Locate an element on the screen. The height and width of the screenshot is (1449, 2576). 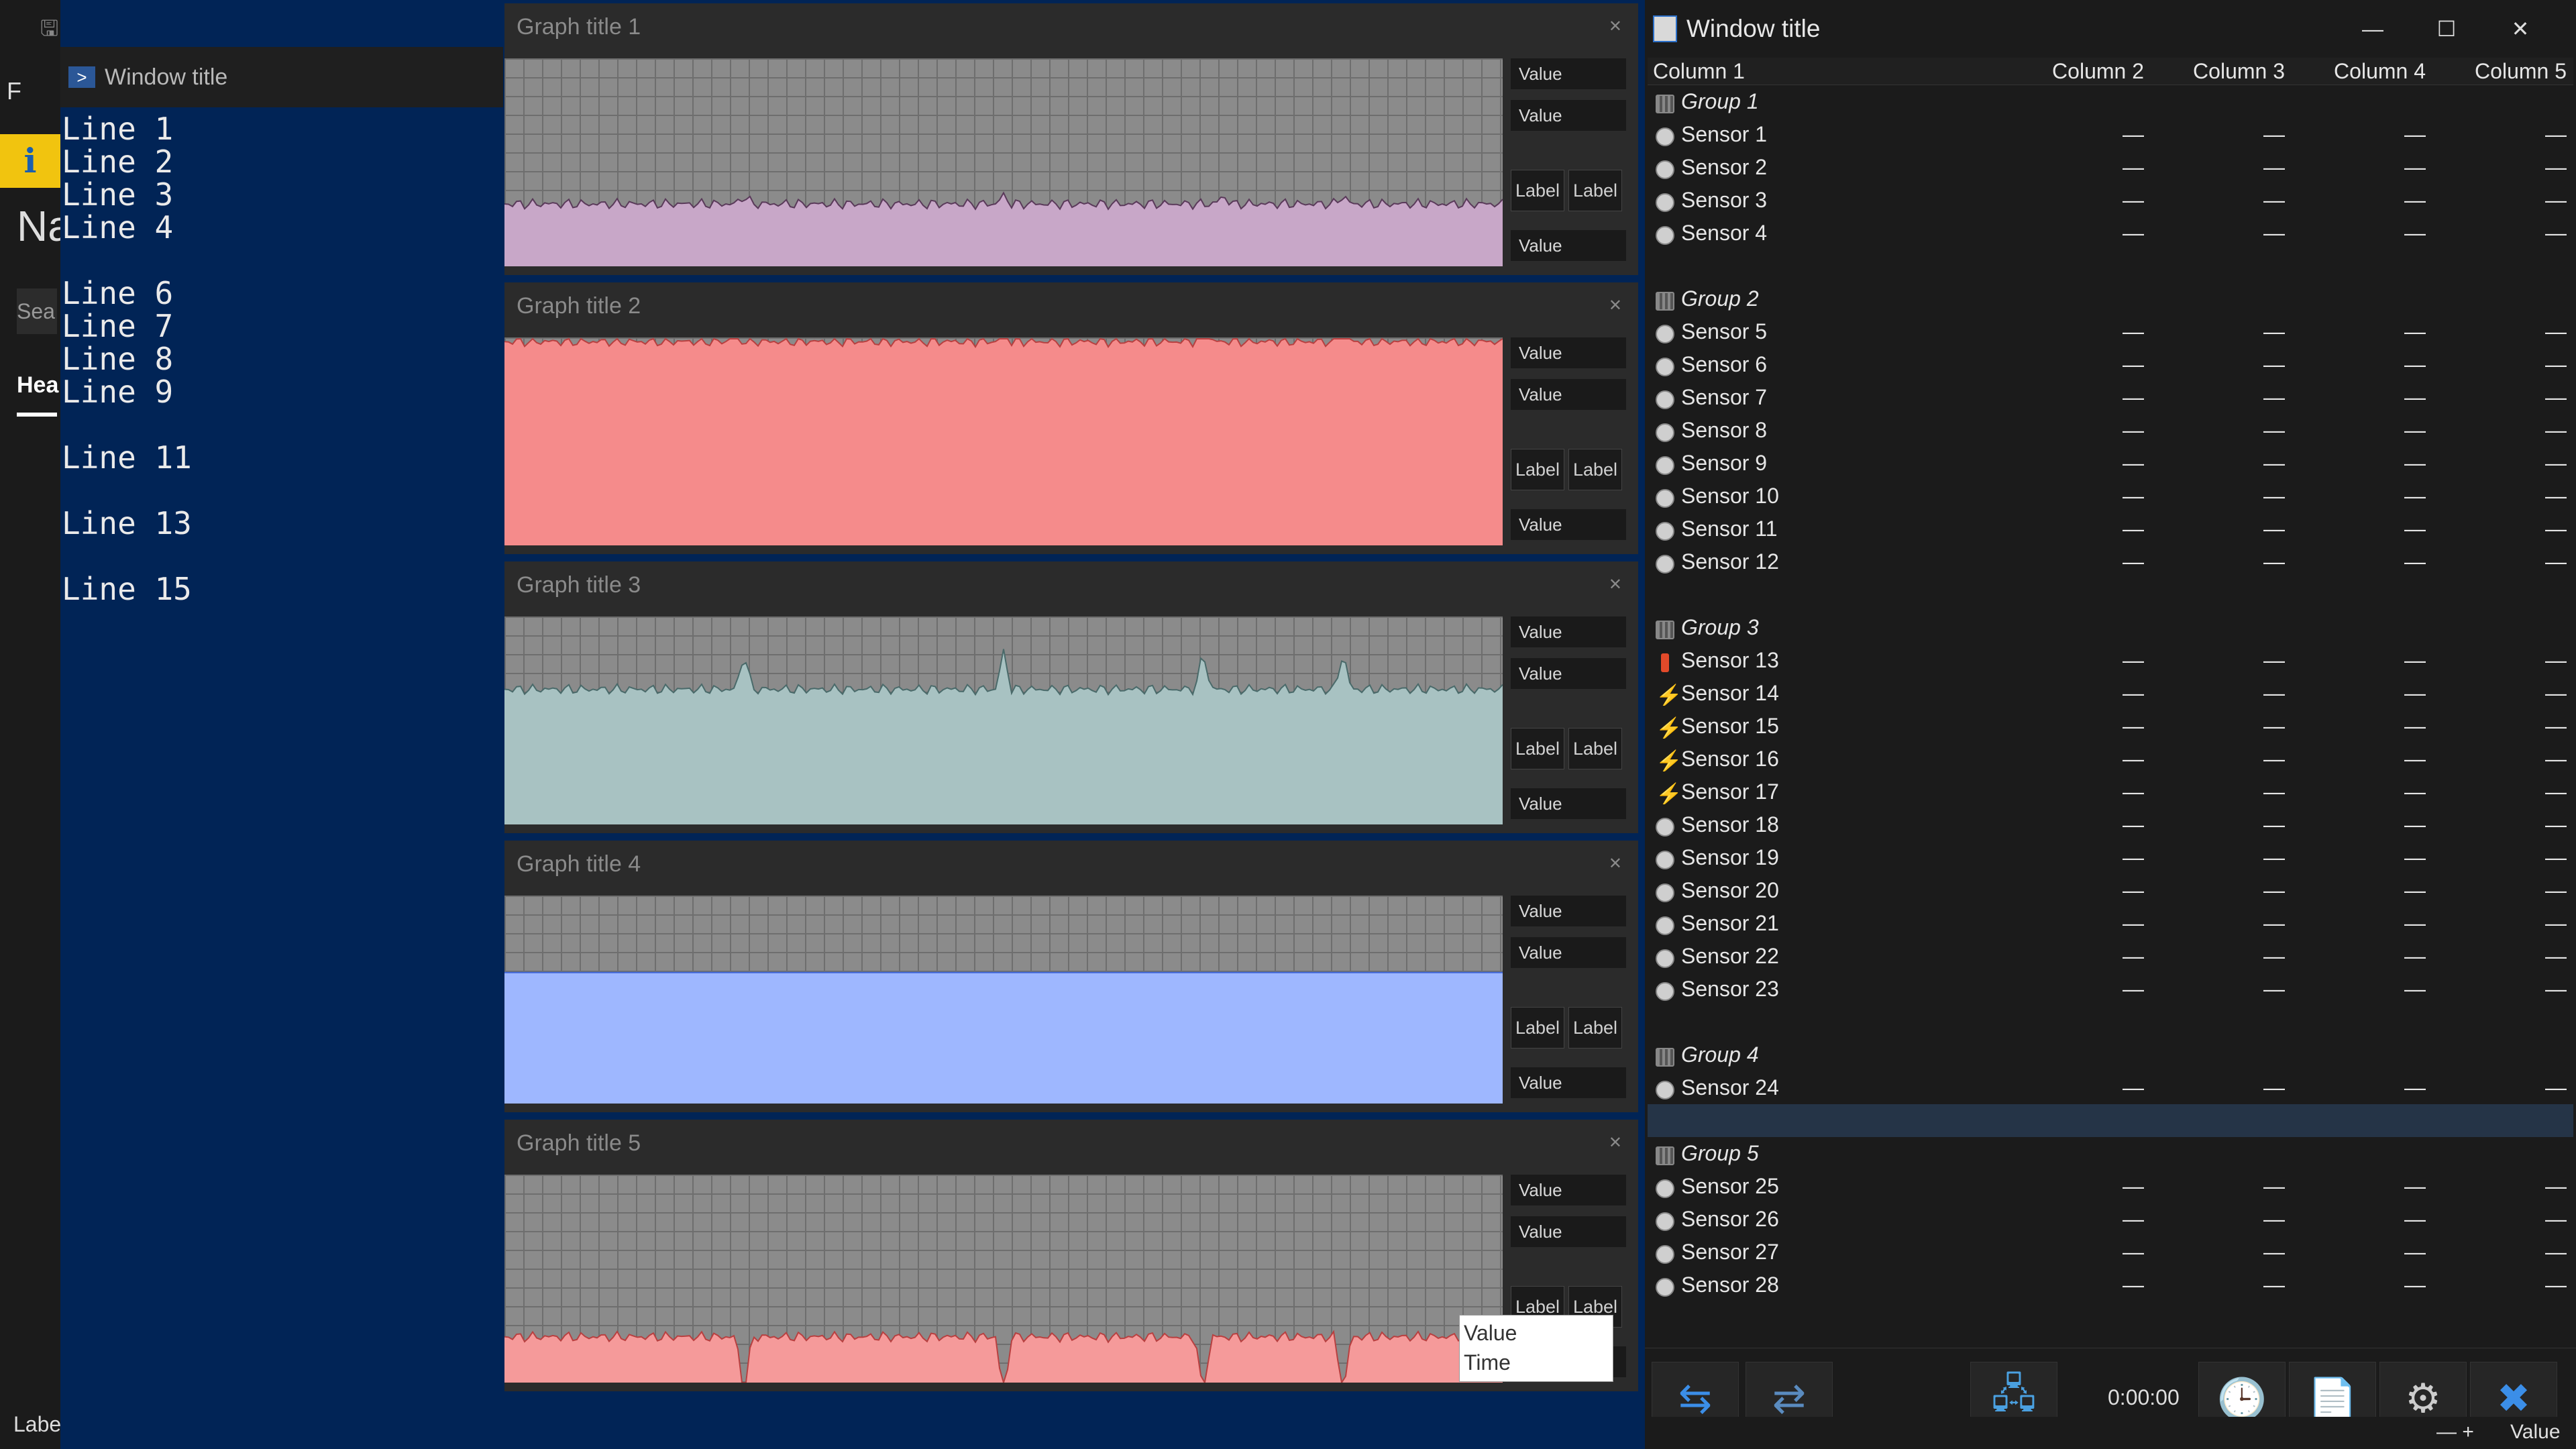
sensor-row: Sensor 21 — — — — is located at coordinates (2110, 923).